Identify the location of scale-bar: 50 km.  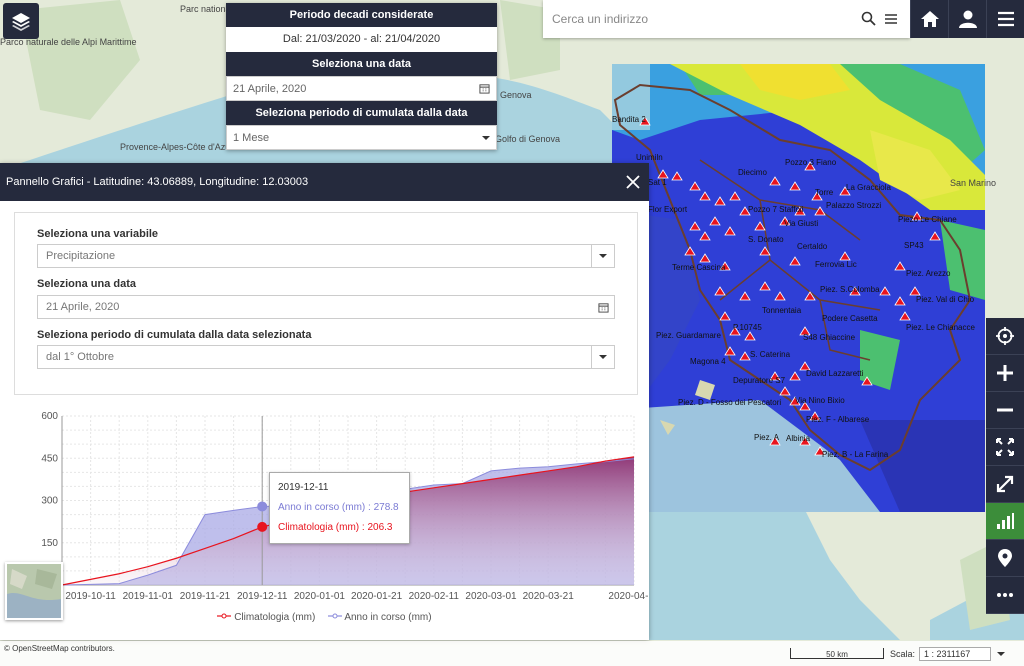
(837, 653).